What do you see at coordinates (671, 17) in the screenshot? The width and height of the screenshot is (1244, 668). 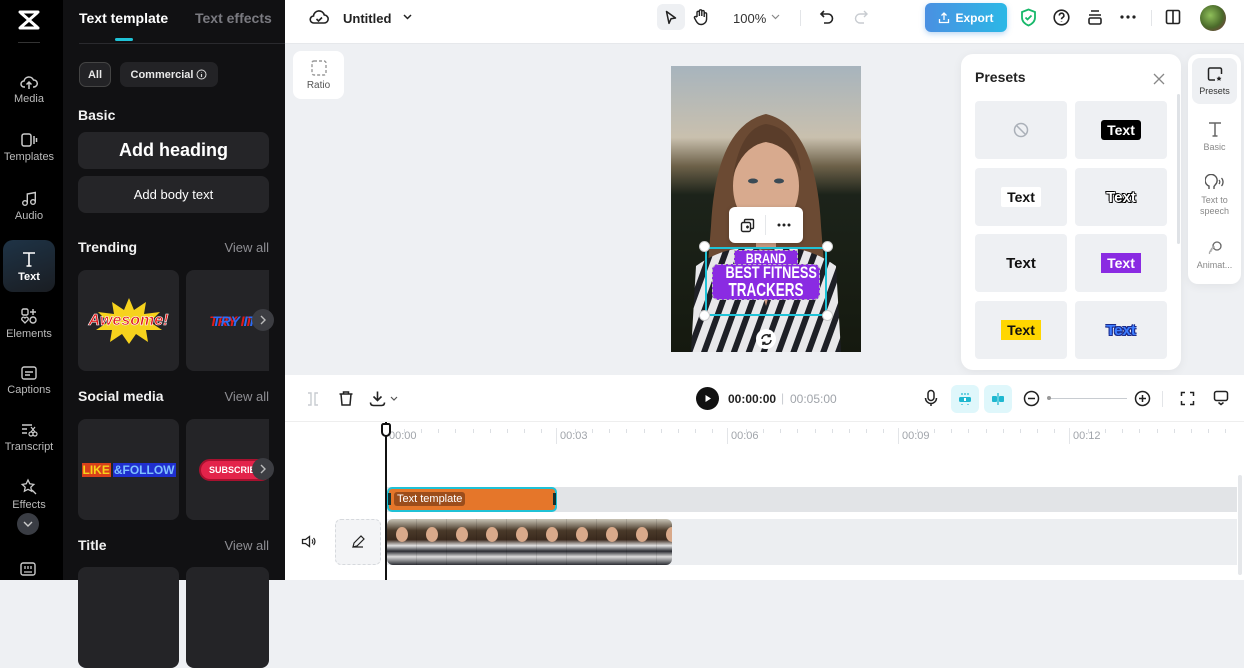 I see `select-tool-button` at bounding box center [671, 17].